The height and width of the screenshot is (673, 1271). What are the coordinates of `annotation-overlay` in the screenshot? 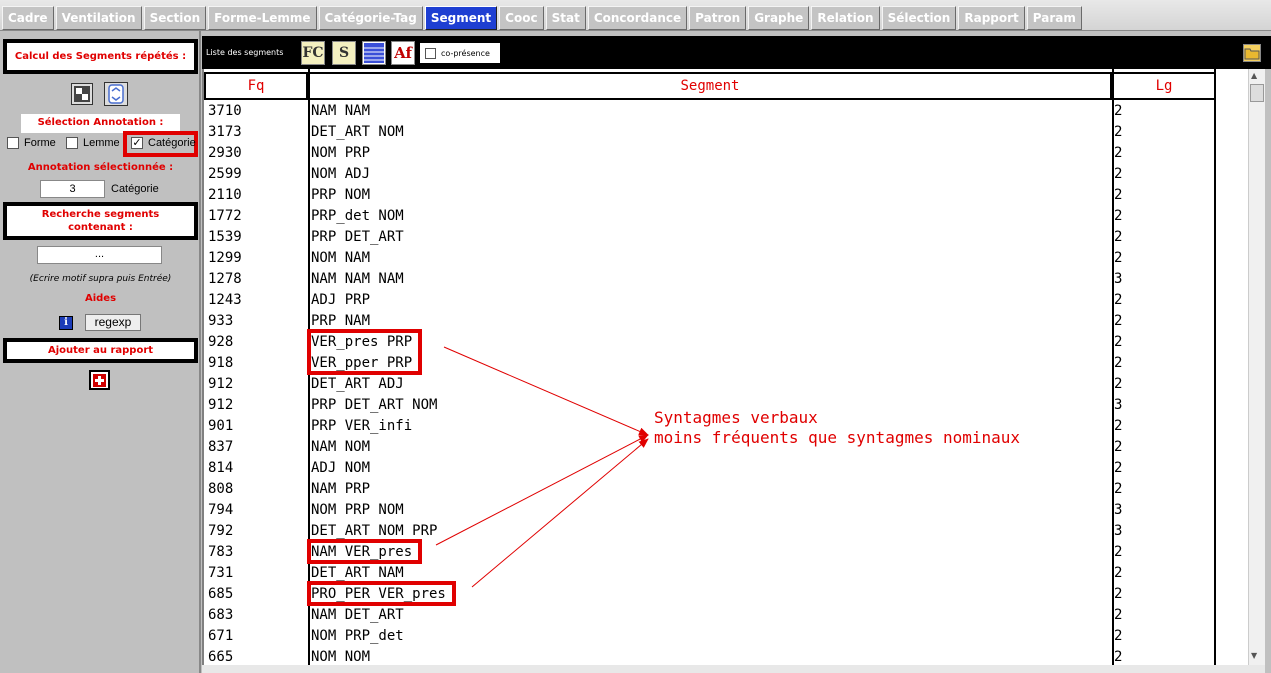 It's located at (542, 467).